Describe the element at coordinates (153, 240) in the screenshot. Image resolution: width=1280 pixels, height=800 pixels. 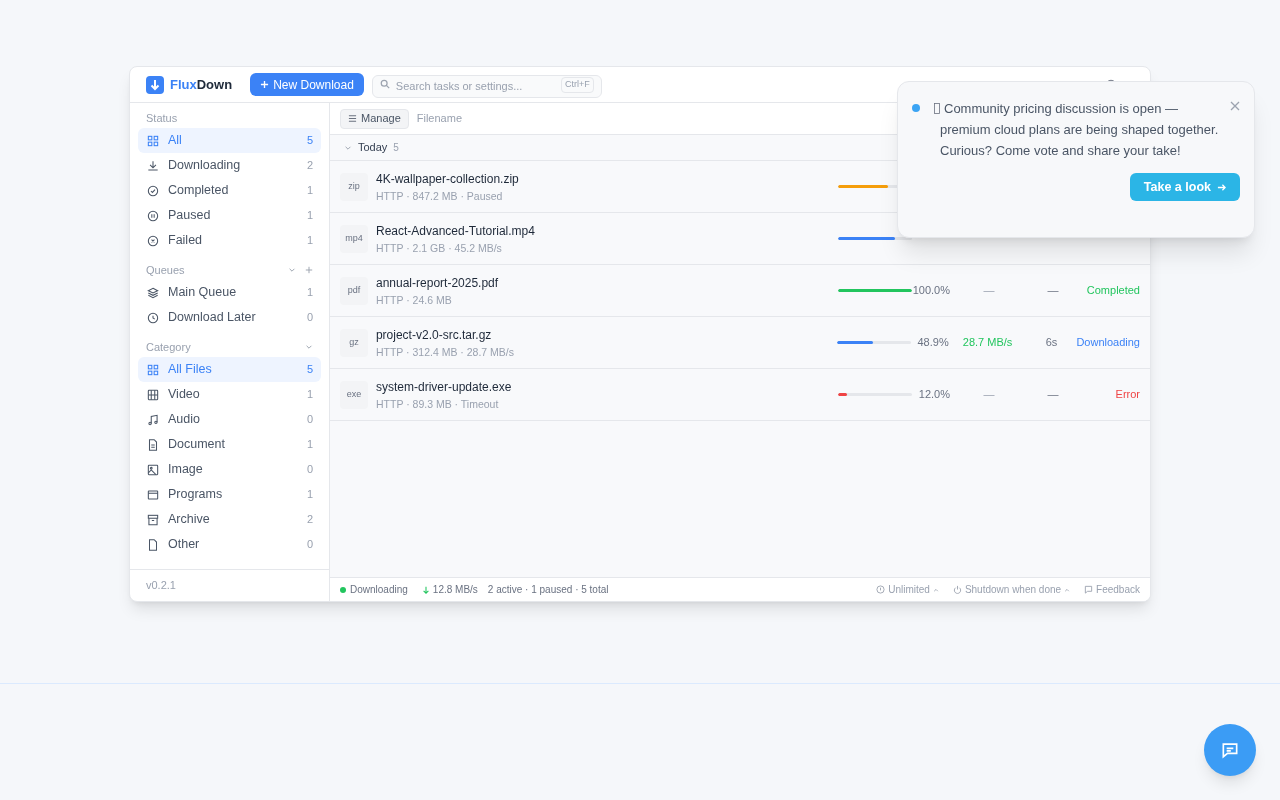
I see `x-circle-icon` at that location.